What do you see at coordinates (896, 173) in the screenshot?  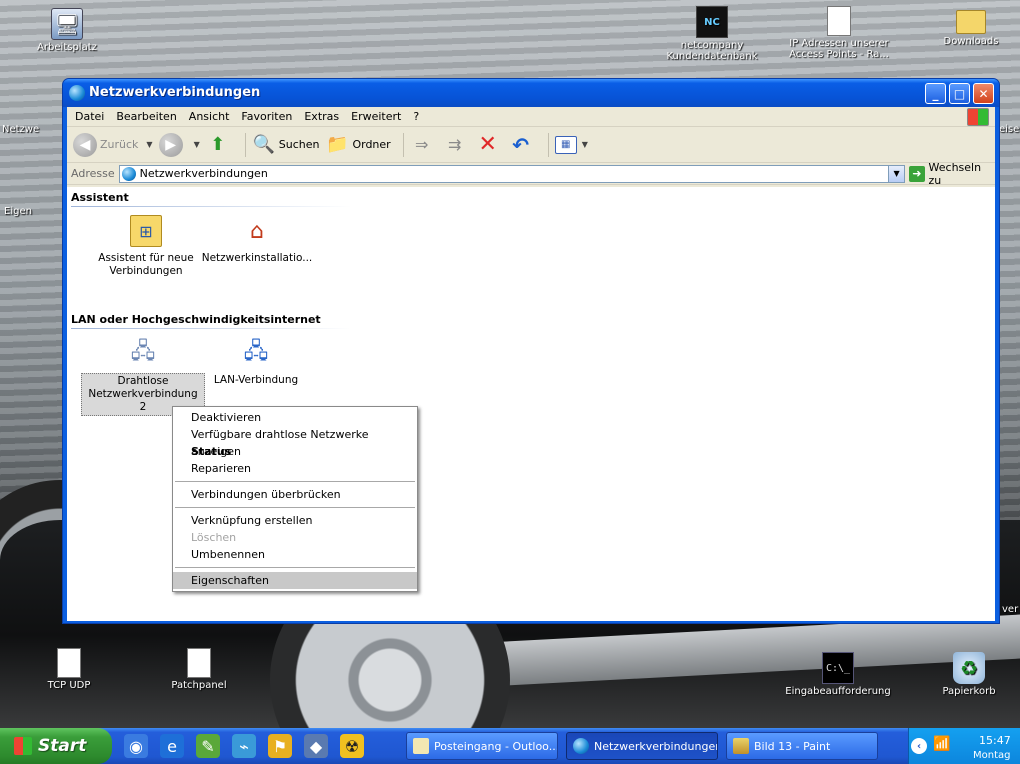 I see `address-dropdown-icon: ▼` at bounding box center [896, 173].